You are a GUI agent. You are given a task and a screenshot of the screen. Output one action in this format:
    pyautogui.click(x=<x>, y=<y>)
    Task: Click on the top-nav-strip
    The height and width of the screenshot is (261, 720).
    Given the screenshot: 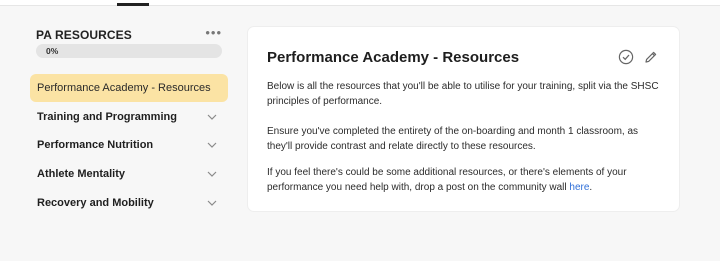 What is the action you would take?
    pyautogui.click(x=360, y=3)
    